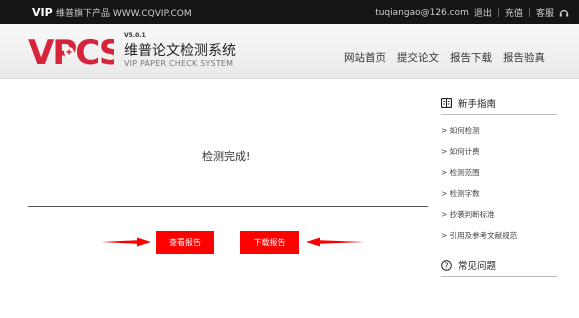  I want to click on view-report-button: 查看报告, so click(185, 242).